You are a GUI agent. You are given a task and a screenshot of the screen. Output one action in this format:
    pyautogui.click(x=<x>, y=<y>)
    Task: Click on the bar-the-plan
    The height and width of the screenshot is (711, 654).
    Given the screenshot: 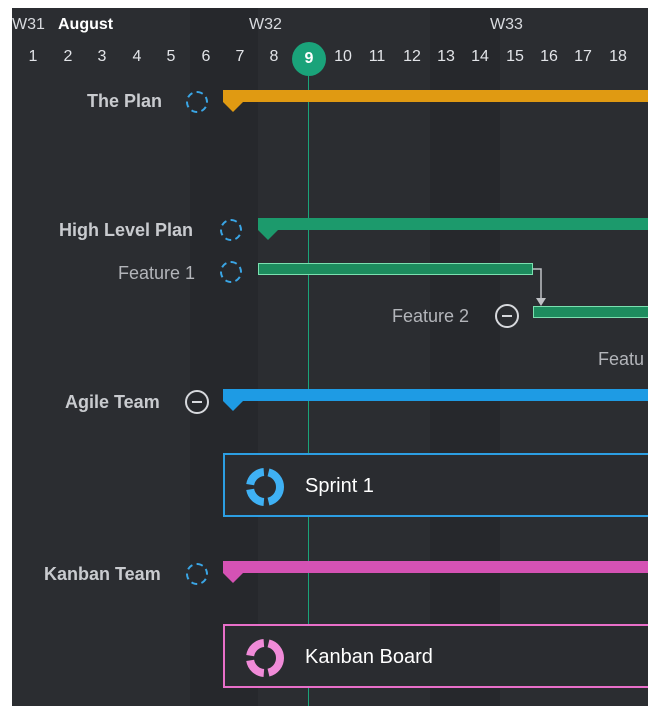 What is the action you would take?
    pyautogui.click(x=435, y=101)
    